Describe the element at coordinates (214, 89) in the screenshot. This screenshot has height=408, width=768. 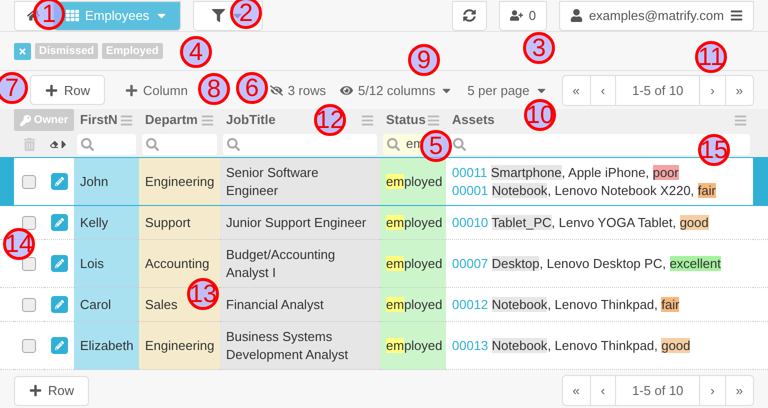
I see `annotation-marker: 8` at that location.